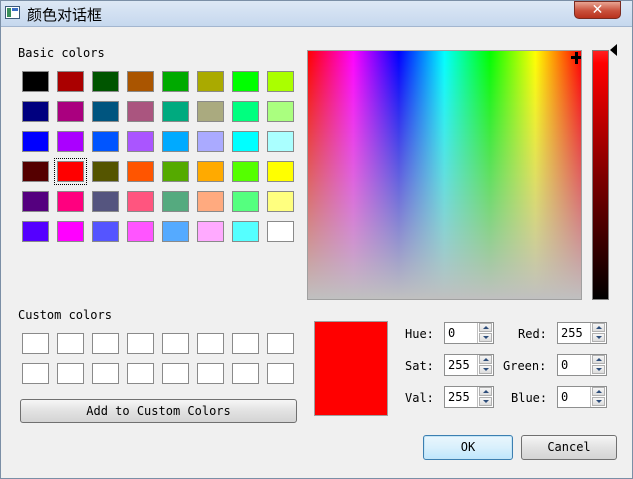  What do you see at coordinates (598, 327) in the screenshot?
I see `red-up-arrow-icon` at bounding box center [598, 327].